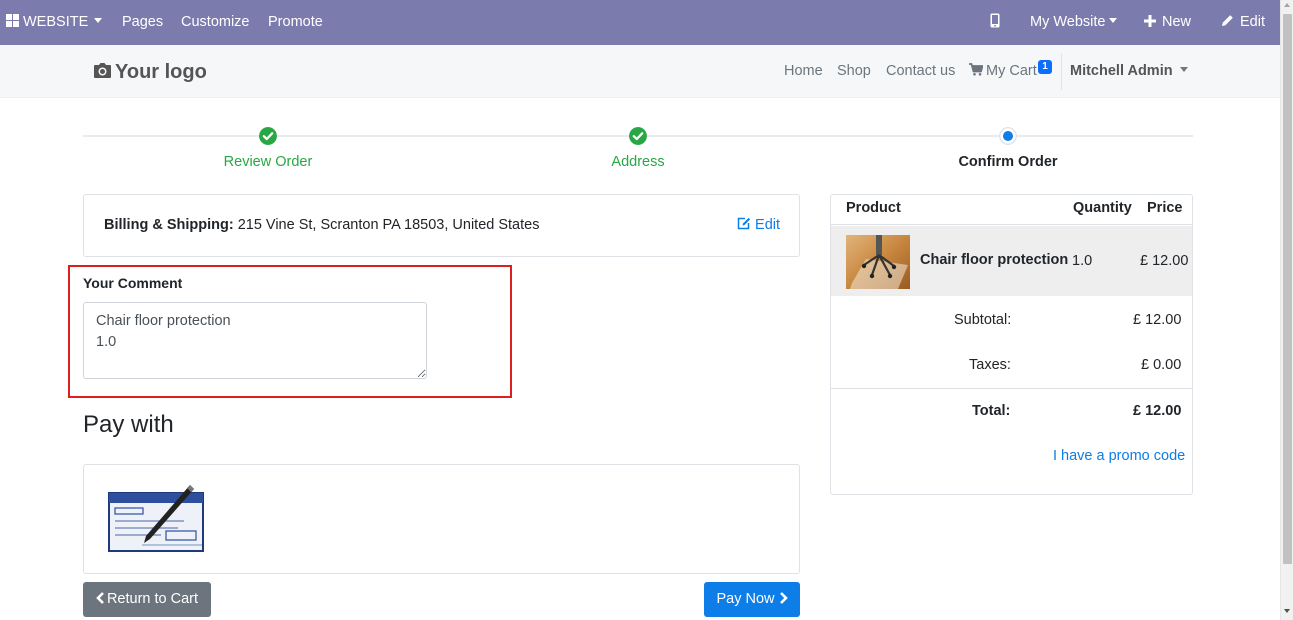 This screenshot has height=620, width=1293. What do you see at coordinates (803, 71) in the screenshot?
I see `nav-home: Home` at bounding box center [803, 71].